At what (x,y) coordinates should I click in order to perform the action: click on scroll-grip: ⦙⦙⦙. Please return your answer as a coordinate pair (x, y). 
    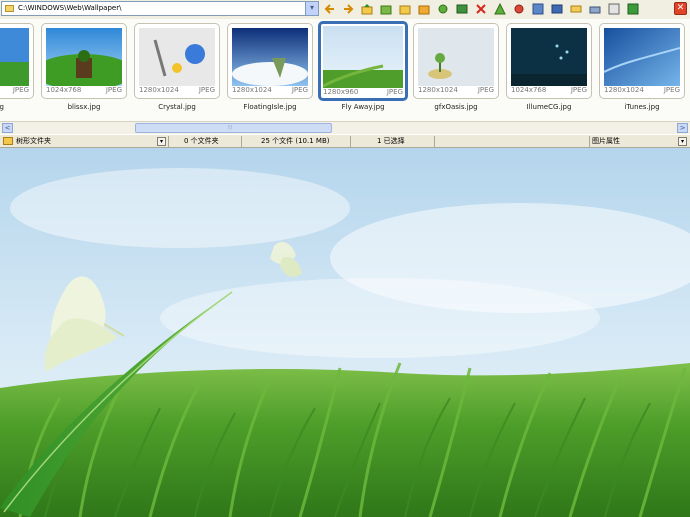
    Looking at the image, I should click on (230, 127).